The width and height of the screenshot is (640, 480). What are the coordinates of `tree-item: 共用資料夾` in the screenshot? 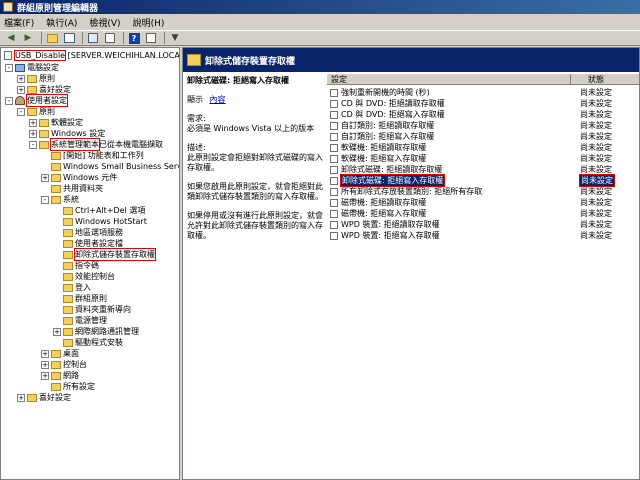 It's located at (72, 188).